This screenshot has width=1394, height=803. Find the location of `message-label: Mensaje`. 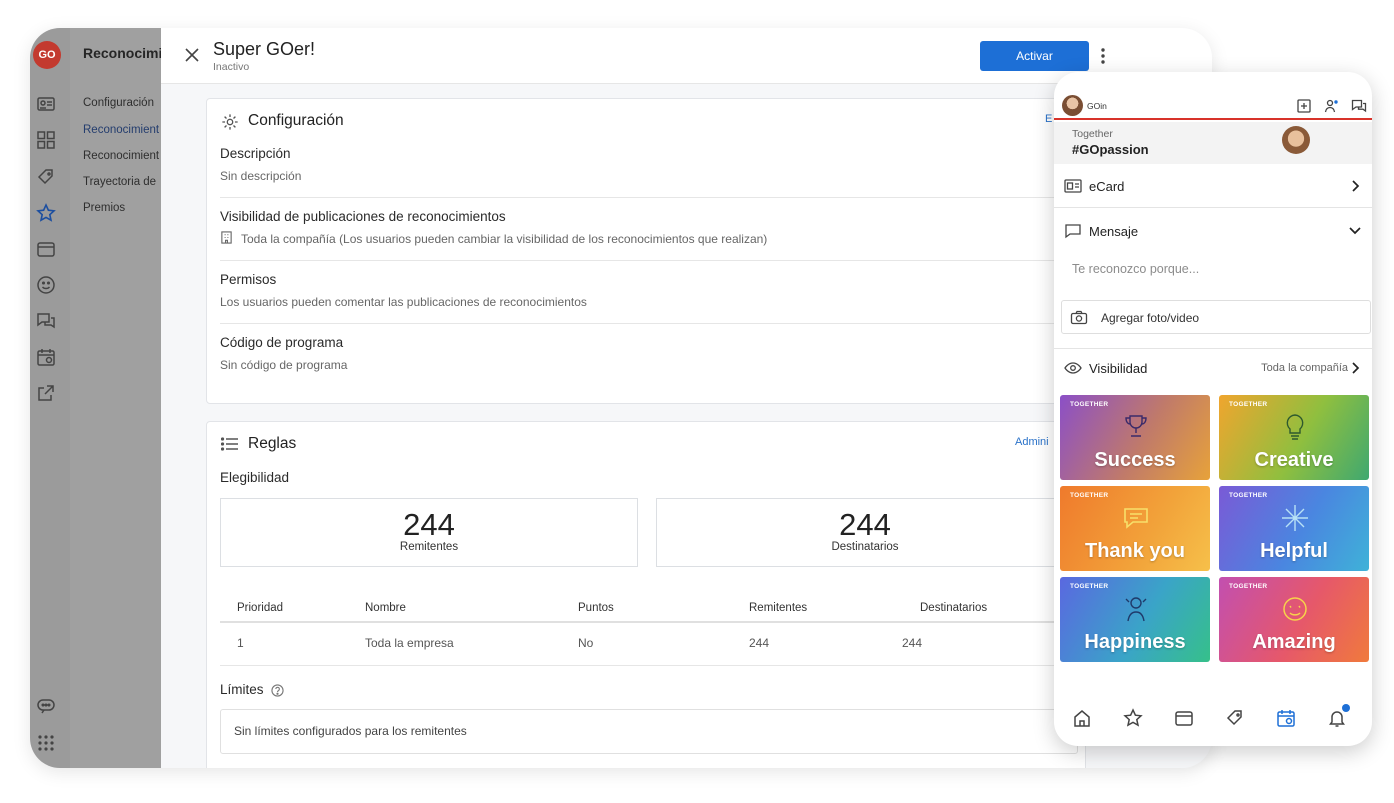

message-label: Mensaje is located at coordinates (1114, 231).